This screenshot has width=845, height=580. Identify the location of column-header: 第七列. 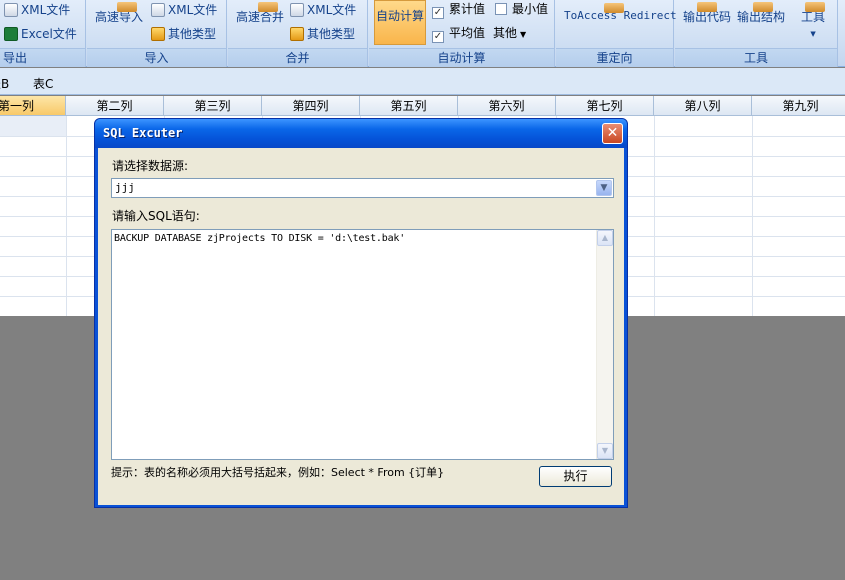
(605, 106).